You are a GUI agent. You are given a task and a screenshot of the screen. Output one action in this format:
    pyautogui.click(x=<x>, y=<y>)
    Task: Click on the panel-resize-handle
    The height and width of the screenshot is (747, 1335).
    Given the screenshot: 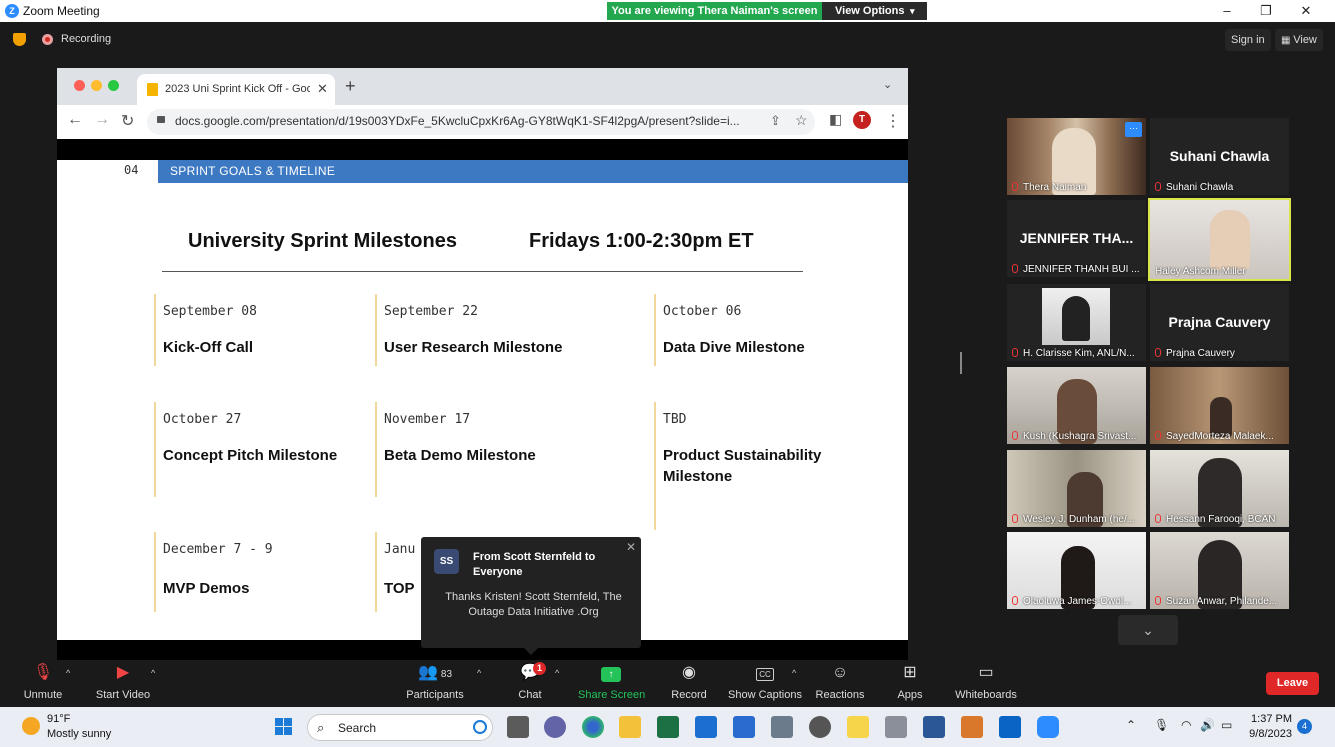 What is the action you would take?
    pyautogui.click(x=961, y=363)
    